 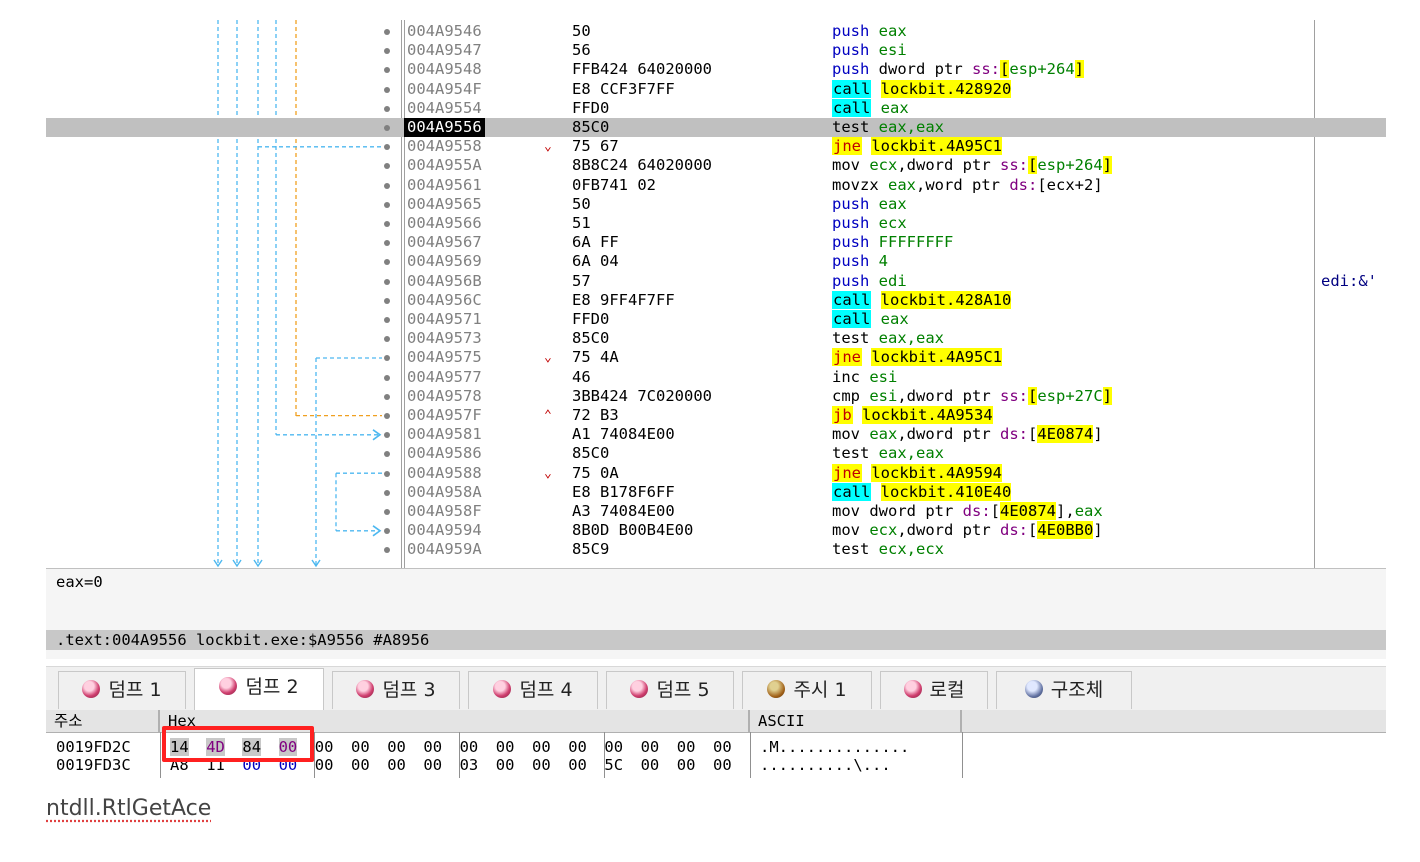 I want to click on disasm-row: 004A9588 ⌄ 75 0A jne lockbit.4A9594, so click(x=716, y=473).